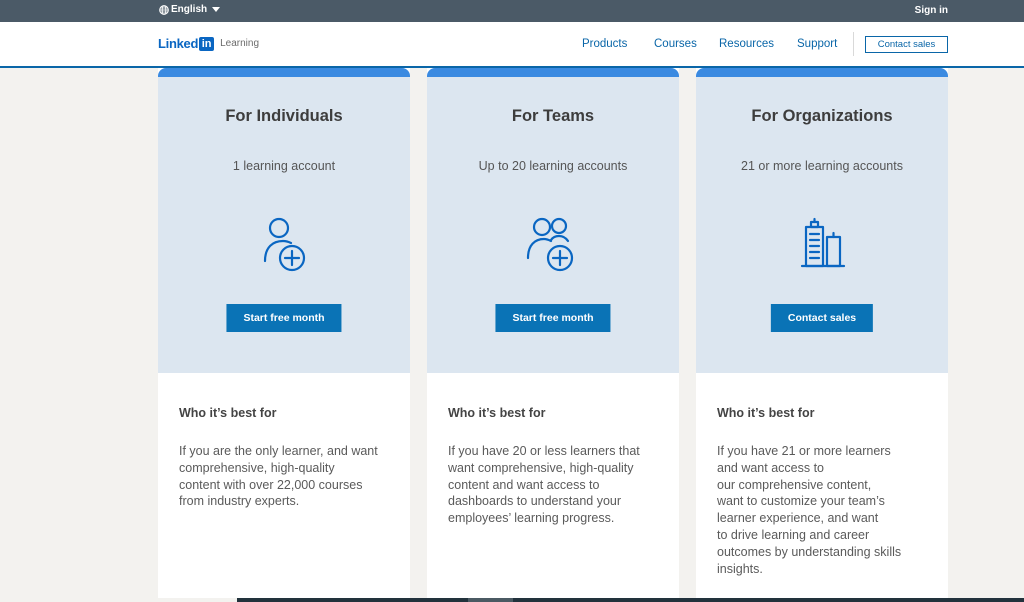  What do you see at coordinates (550, 244) in the screenshot?
I see `group-add-icon` at bounding box center [550, 244].